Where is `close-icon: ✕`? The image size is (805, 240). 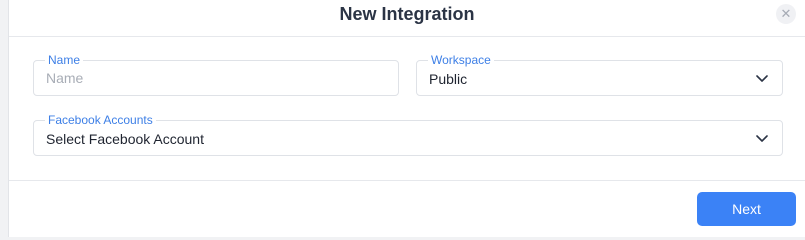
close-icon: ✕ is located at coordinates (786, 13).